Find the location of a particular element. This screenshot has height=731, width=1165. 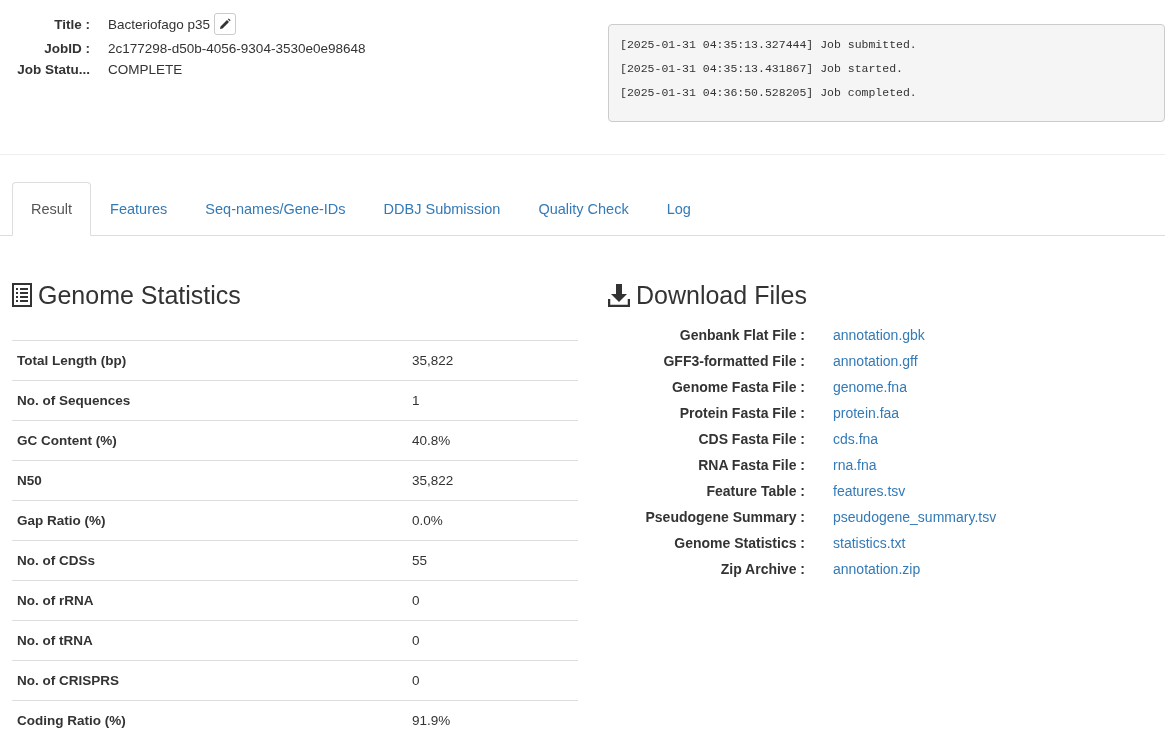

tab: Quality Check is located at coordinates (583, 209).